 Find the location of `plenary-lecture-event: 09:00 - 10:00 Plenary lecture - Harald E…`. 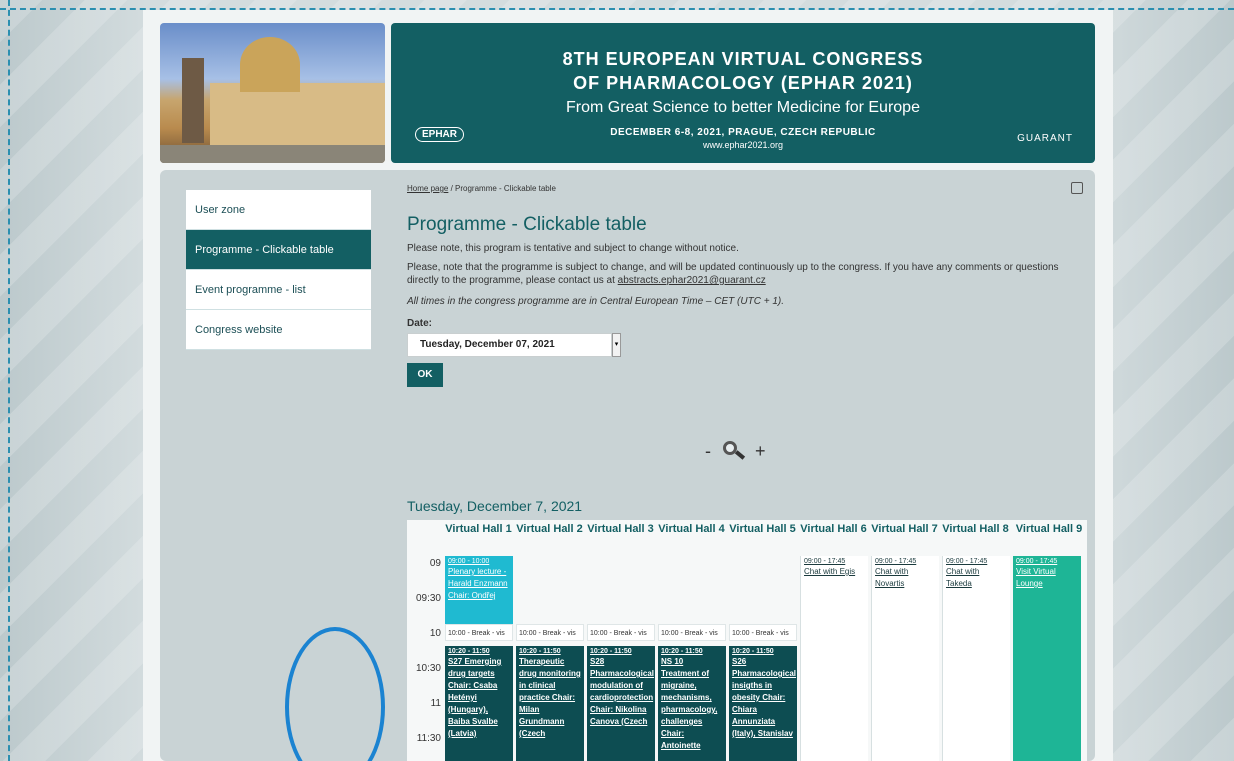

plenary-lecture-event: 09:00 - 10:00 Plenary lecture - Harald E… is located at coordinates (479, 590).